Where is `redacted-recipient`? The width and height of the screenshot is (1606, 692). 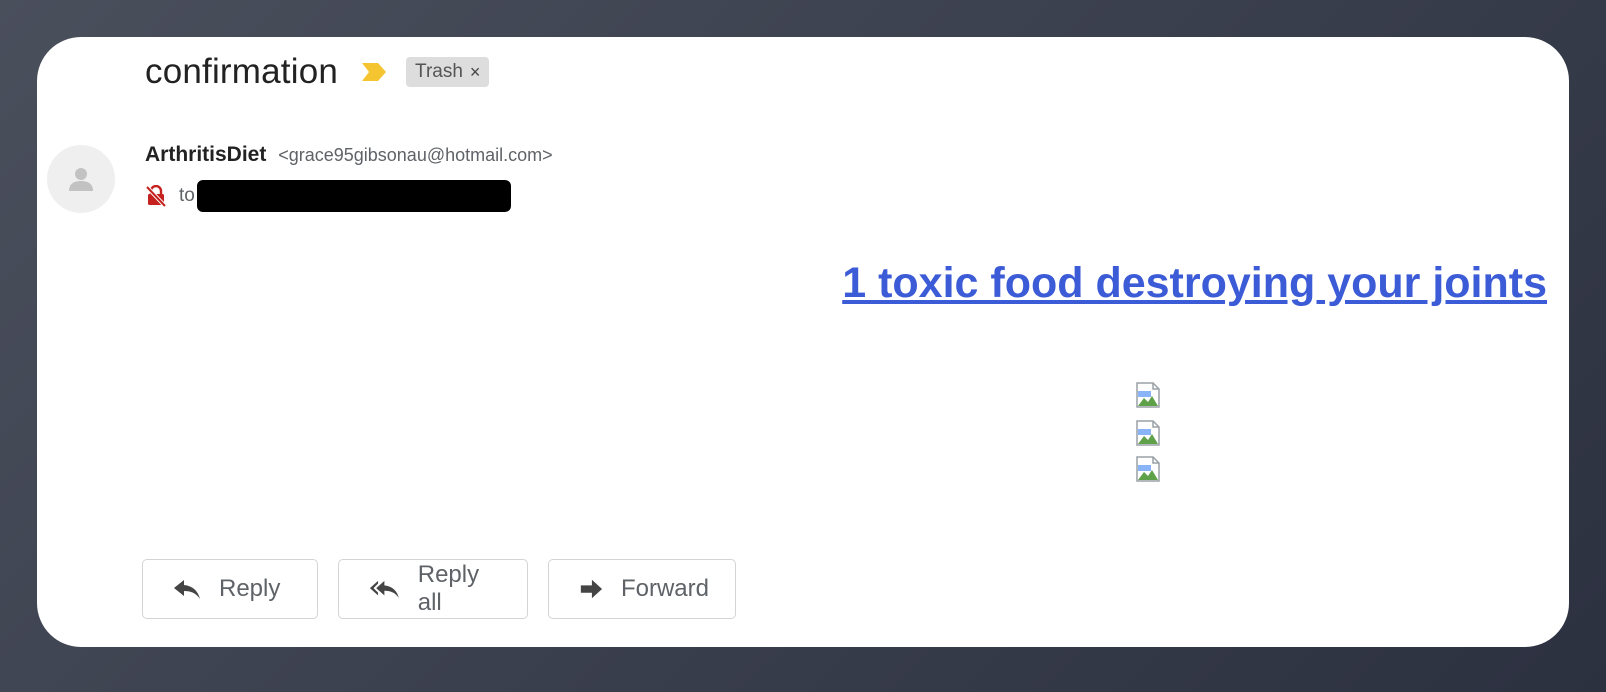 redacted-recipient is located at coordinates (353, 196).